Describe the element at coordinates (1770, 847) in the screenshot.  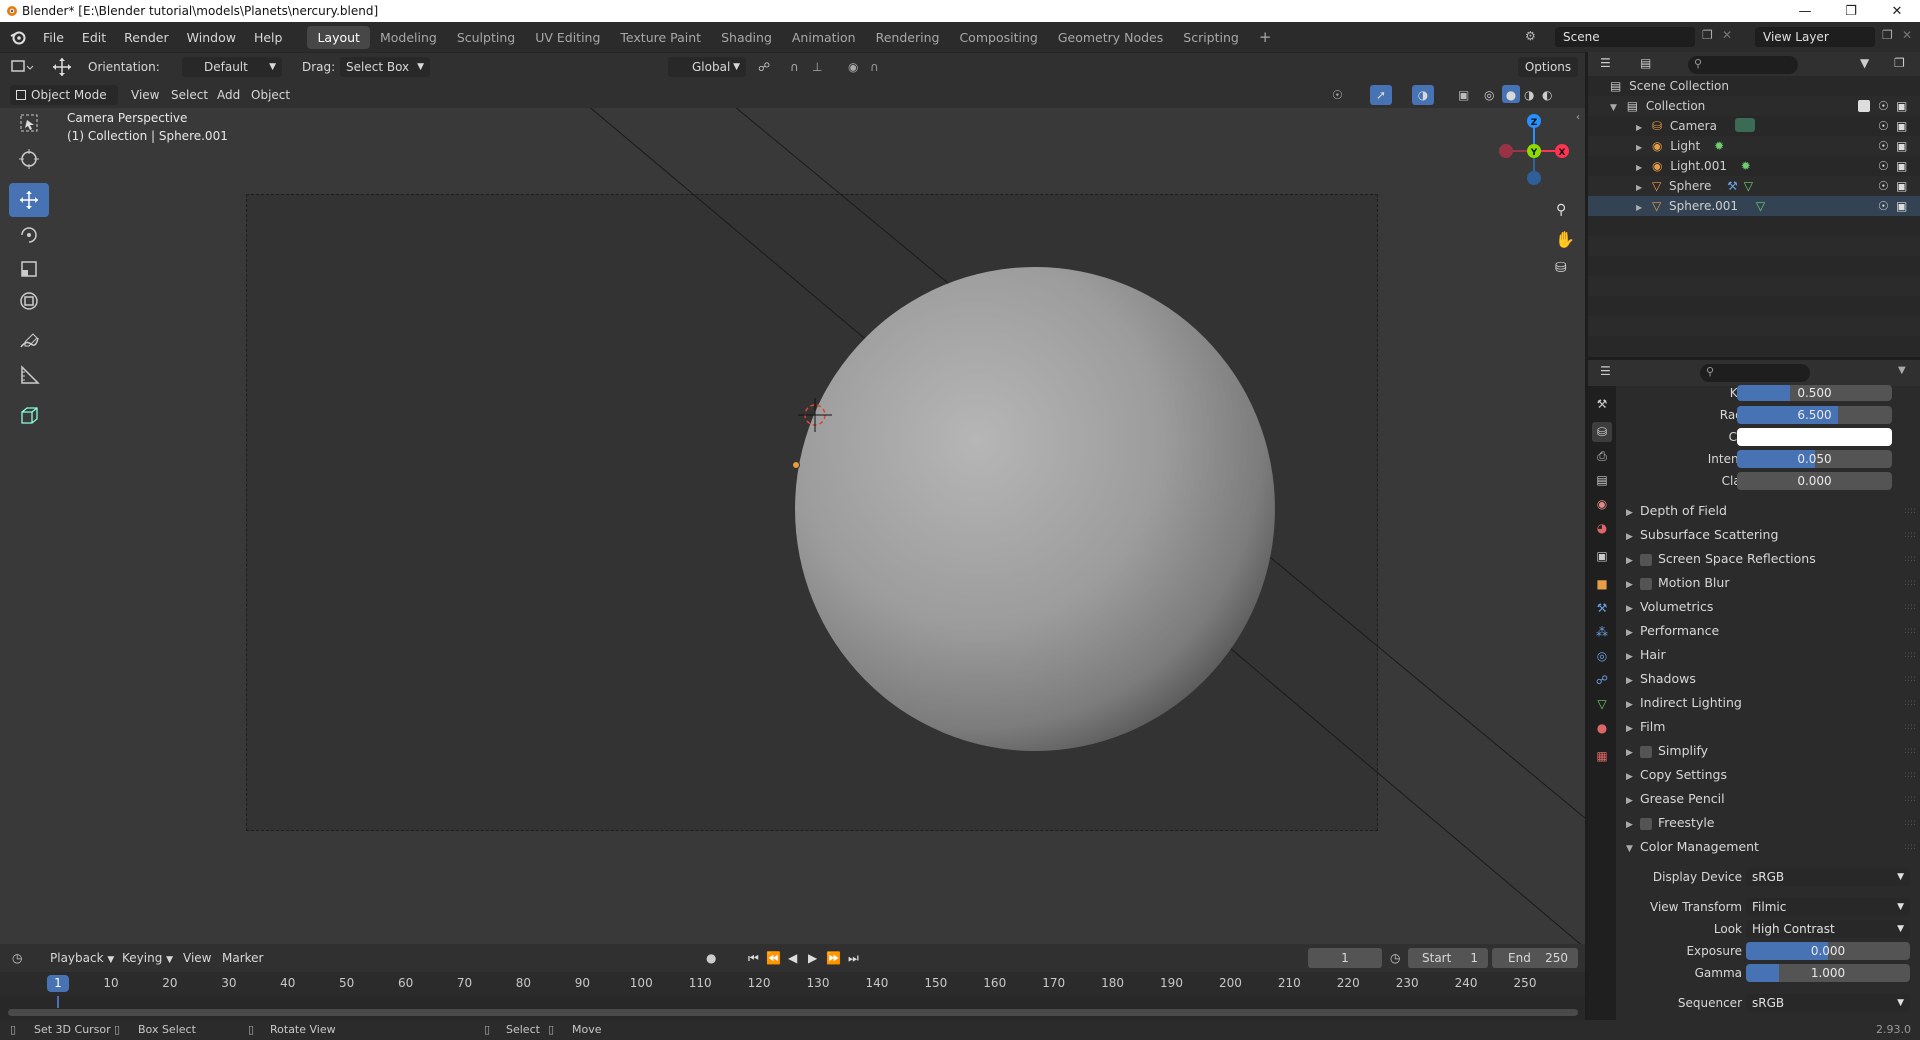
I see `panel-color-management: ▼ Color Management::::` at that location.